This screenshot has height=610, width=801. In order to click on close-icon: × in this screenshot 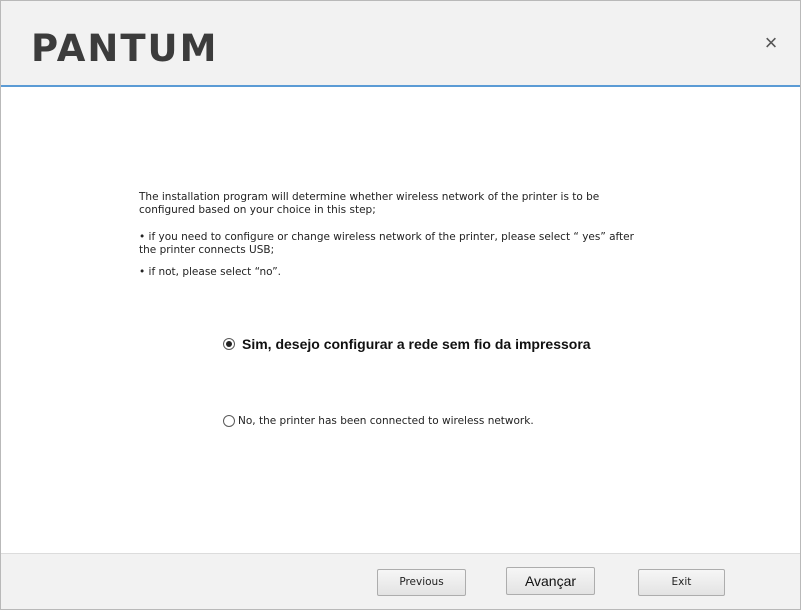, I will do `click(771, 43)`.